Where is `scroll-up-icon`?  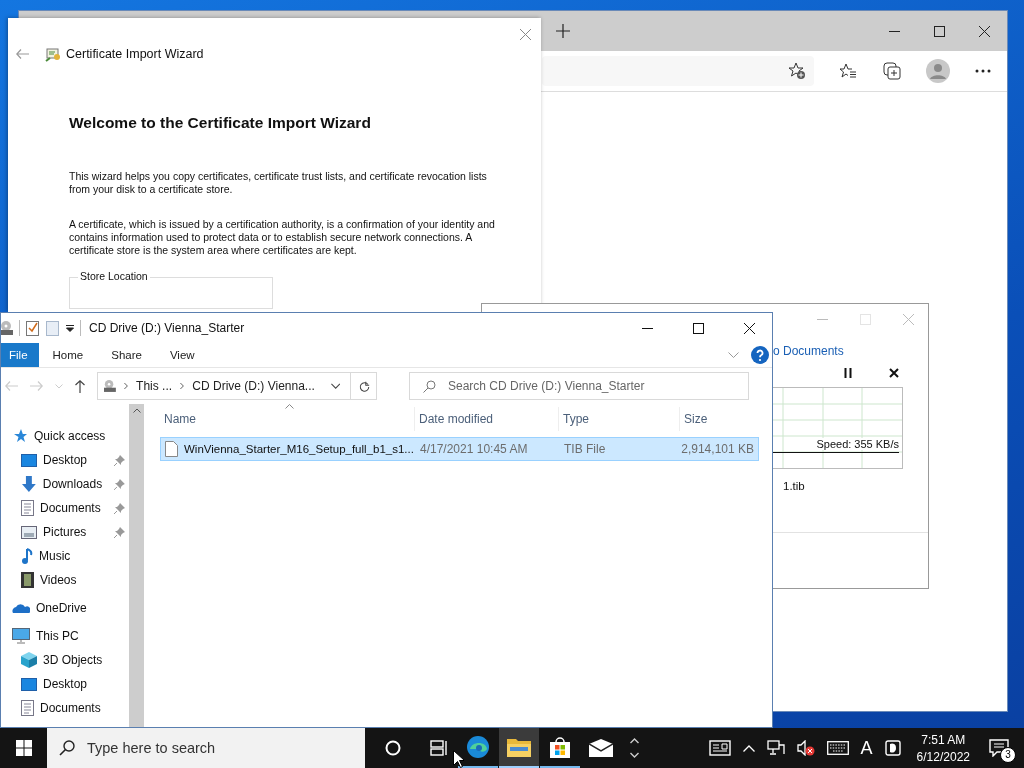
scroll-up-icon is located at coordinates (136, 410).